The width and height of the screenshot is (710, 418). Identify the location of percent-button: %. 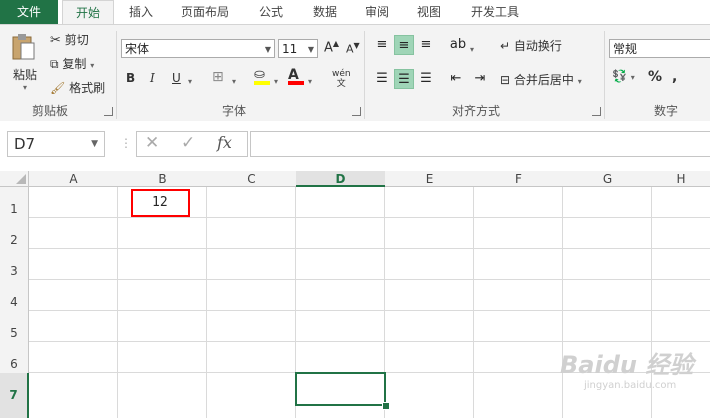
(655, 77).